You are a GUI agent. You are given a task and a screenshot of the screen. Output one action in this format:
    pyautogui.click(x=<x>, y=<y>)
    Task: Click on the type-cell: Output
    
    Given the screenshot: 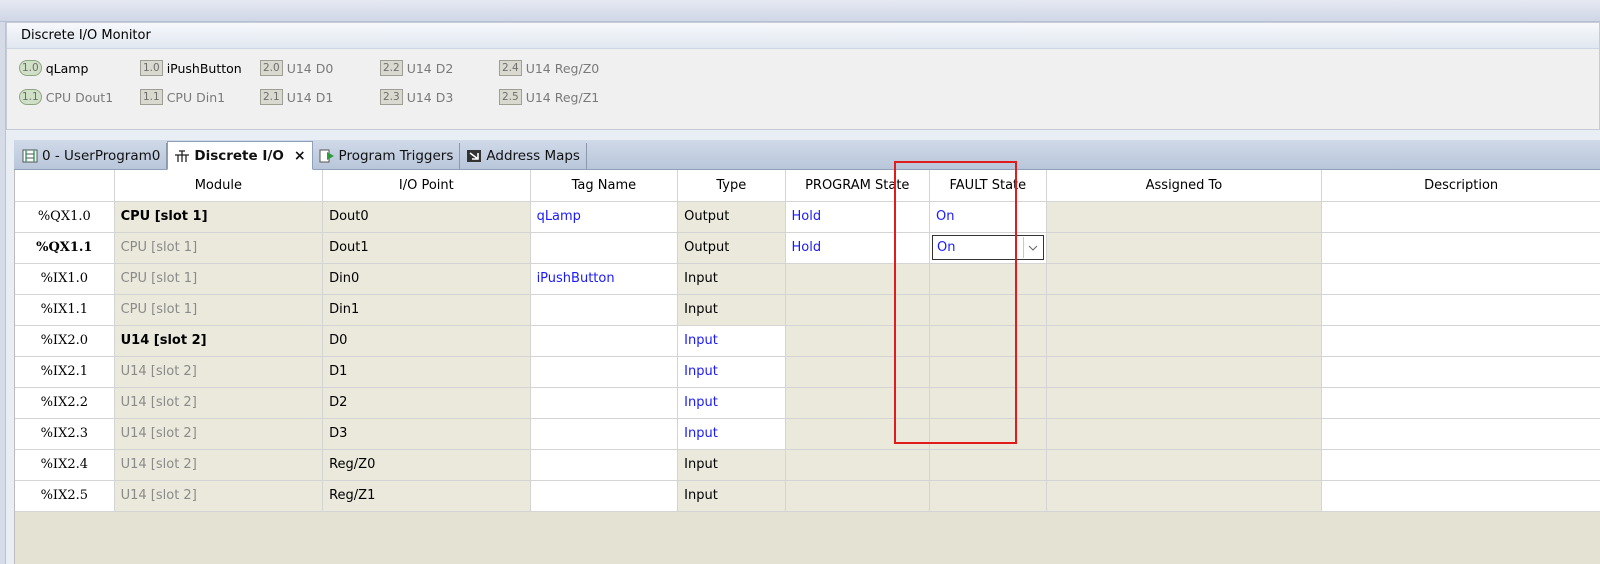 What is the action you would take?
    pyautogui.click(x=731, y=217)
    